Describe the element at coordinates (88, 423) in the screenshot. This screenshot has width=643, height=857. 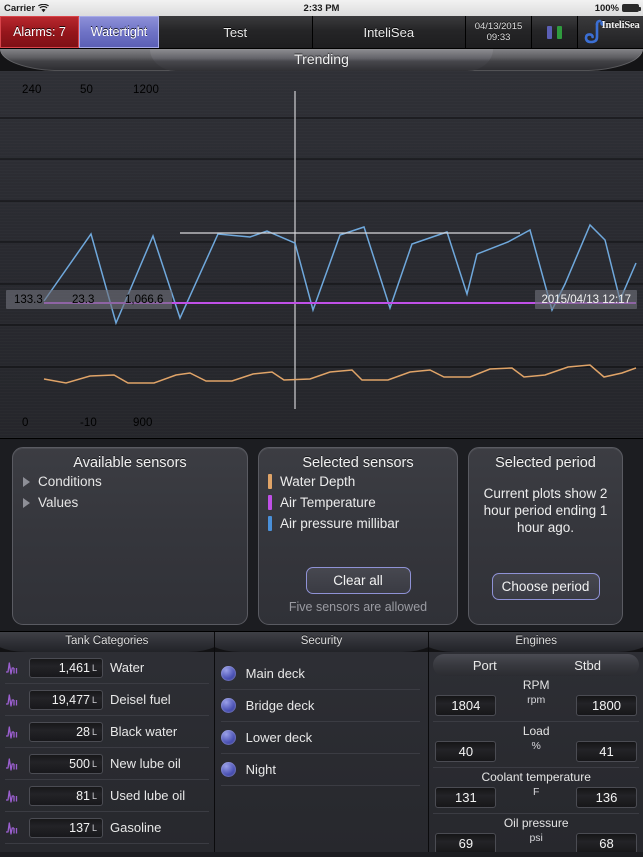
I see `axis-min-air-temperature: -10` at that location.